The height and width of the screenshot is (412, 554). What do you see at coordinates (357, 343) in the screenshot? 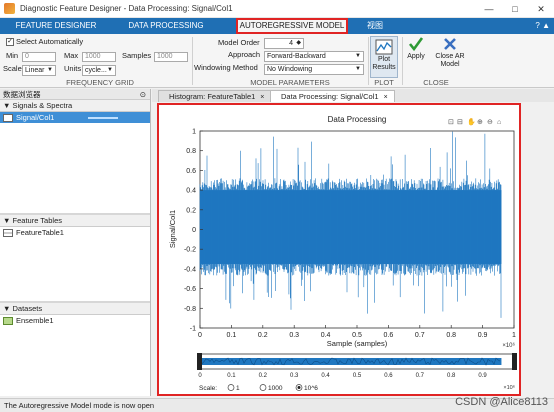
I see `x-axis-label: Sample (samples)` at bounding box center [357, 343].